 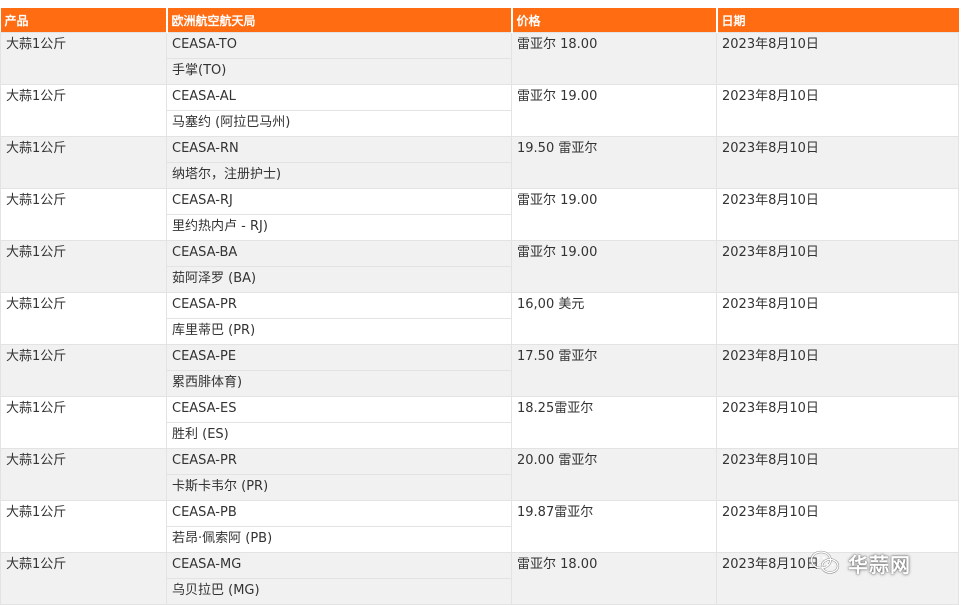 What do you see at coordinates (339, 149) in the screenshot?
I see `cell-ceasa: CEASA-RN` at bounding box center [339, 149].